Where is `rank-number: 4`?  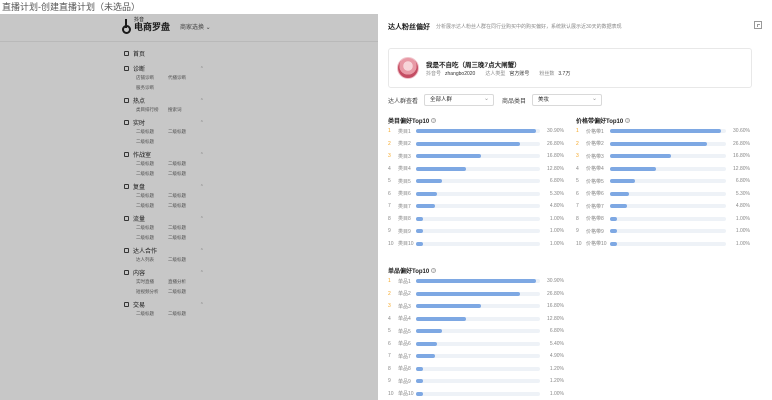 rank-number: 4 is located at coordinates (577, 168).